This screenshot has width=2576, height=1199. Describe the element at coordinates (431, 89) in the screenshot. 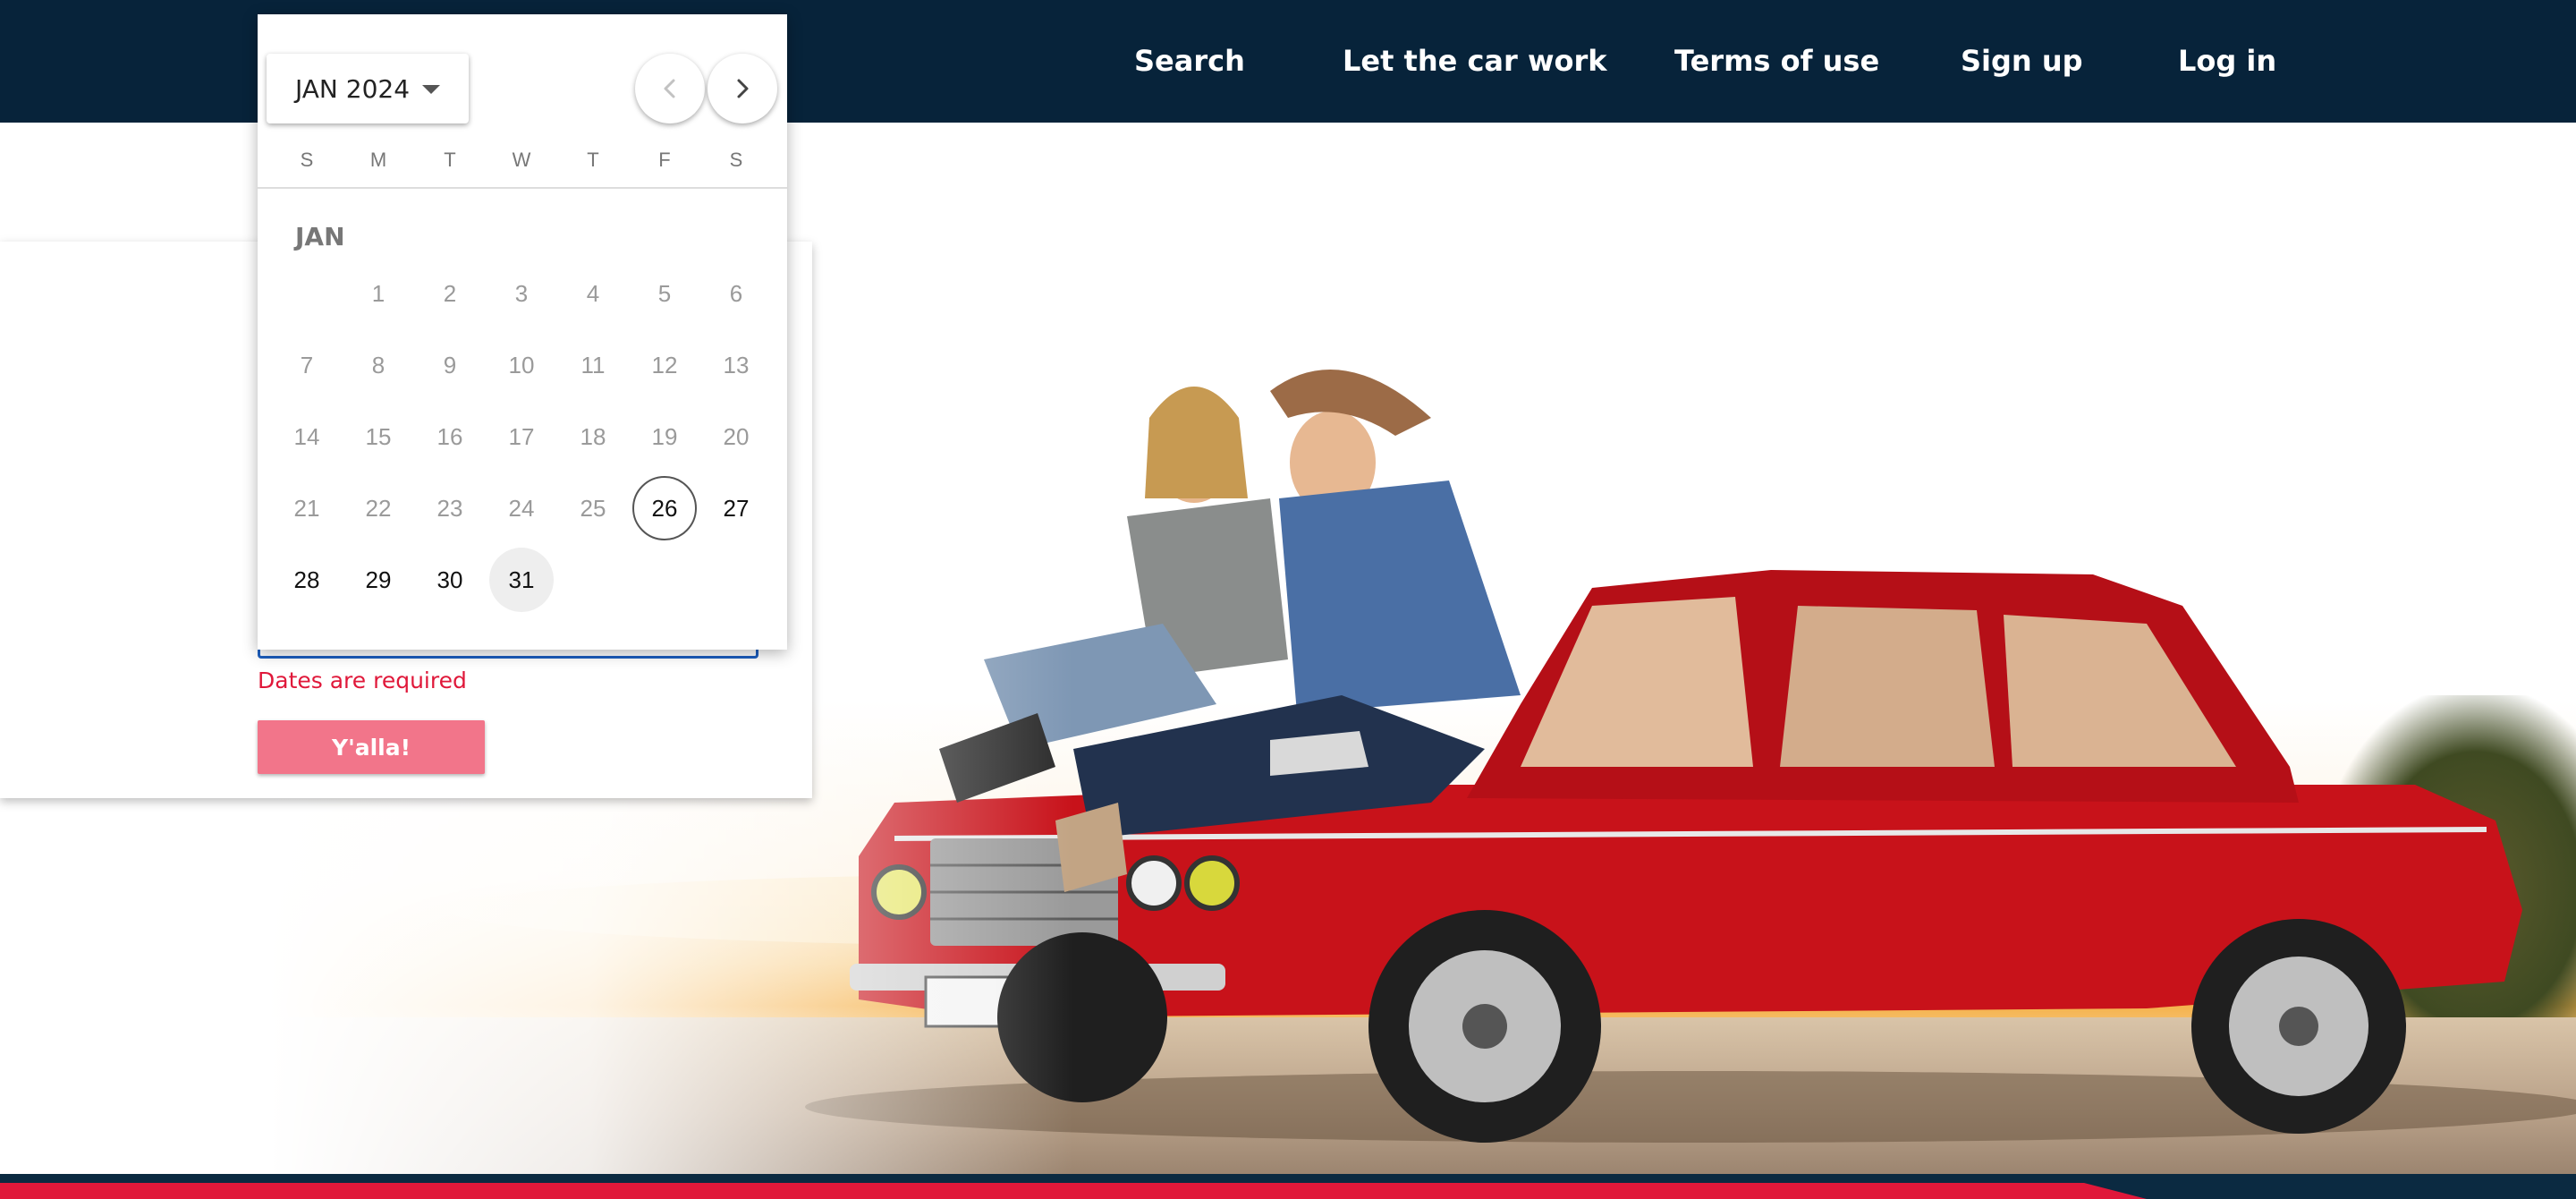

I see `caret-down-icon` at that location.